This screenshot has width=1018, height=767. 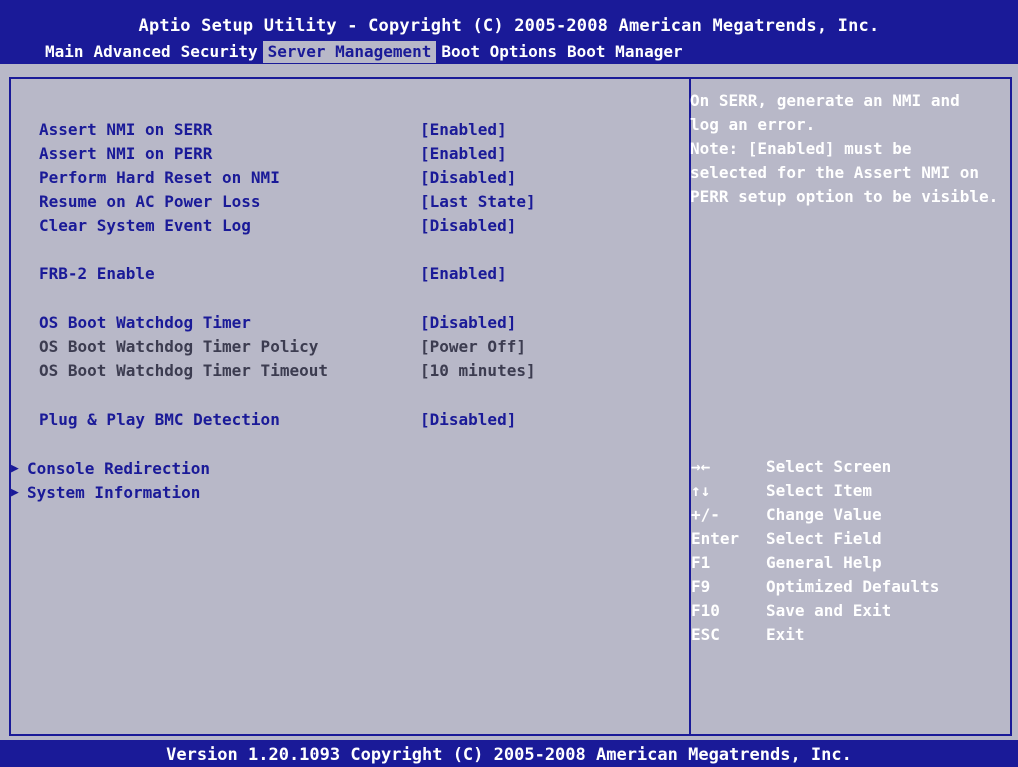 What do you see at coordinates (785, 634) in the screenshot?
I see `key-description: Exit` at bounding box center [785, 634].